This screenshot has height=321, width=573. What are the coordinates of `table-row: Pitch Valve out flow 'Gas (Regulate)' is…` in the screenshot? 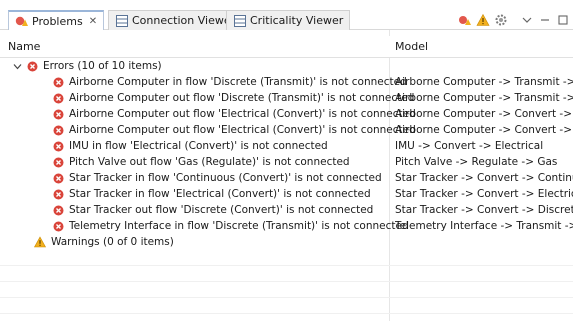 It's located at (286, 162).